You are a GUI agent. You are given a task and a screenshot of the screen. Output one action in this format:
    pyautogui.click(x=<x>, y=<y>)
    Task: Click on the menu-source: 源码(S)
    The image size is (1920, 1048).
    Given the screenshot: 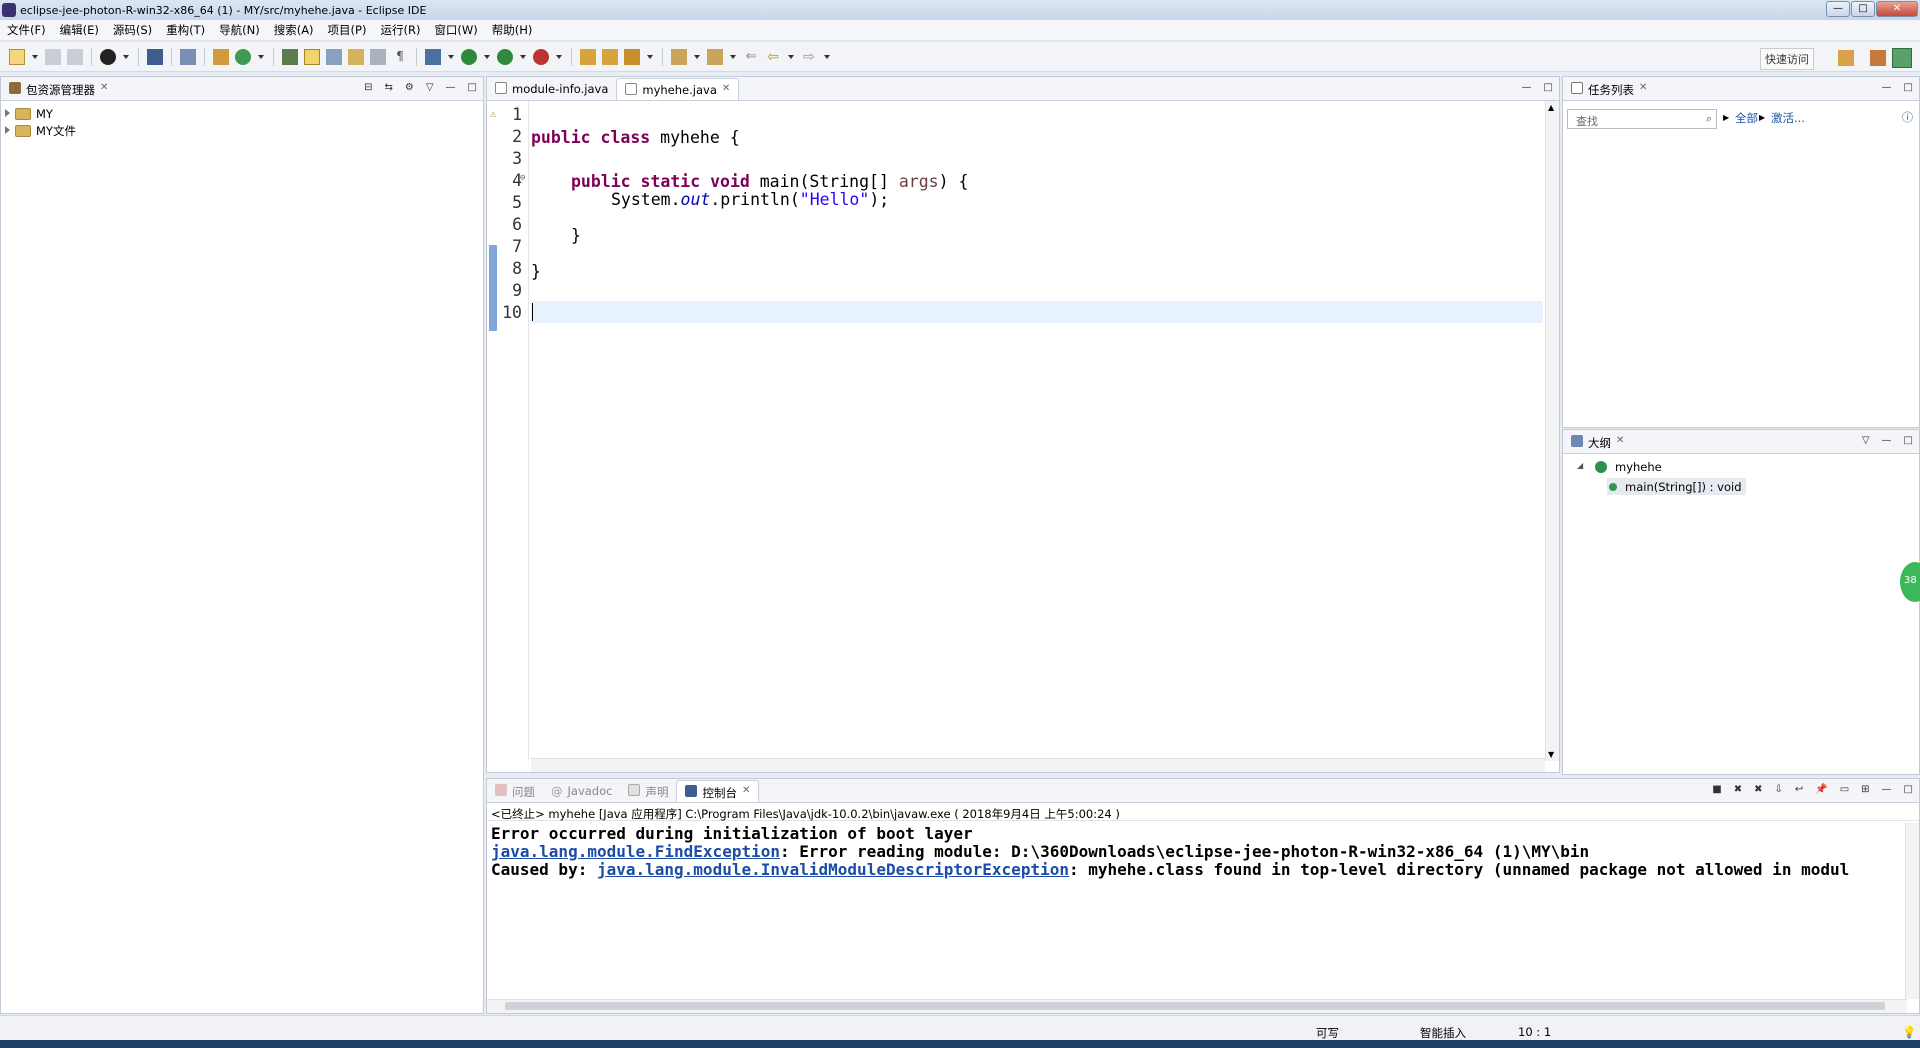 What is the action you would take?
    pyautogui.click(x=132, y=30)
    